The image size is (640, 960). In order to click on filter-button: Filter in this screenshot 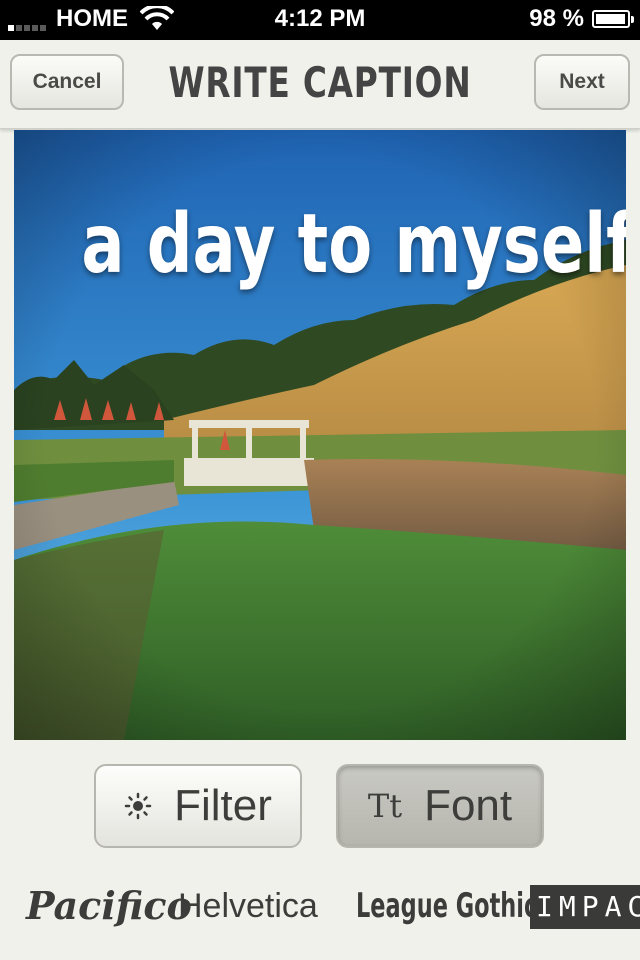, I will do `click(198, 806)`.